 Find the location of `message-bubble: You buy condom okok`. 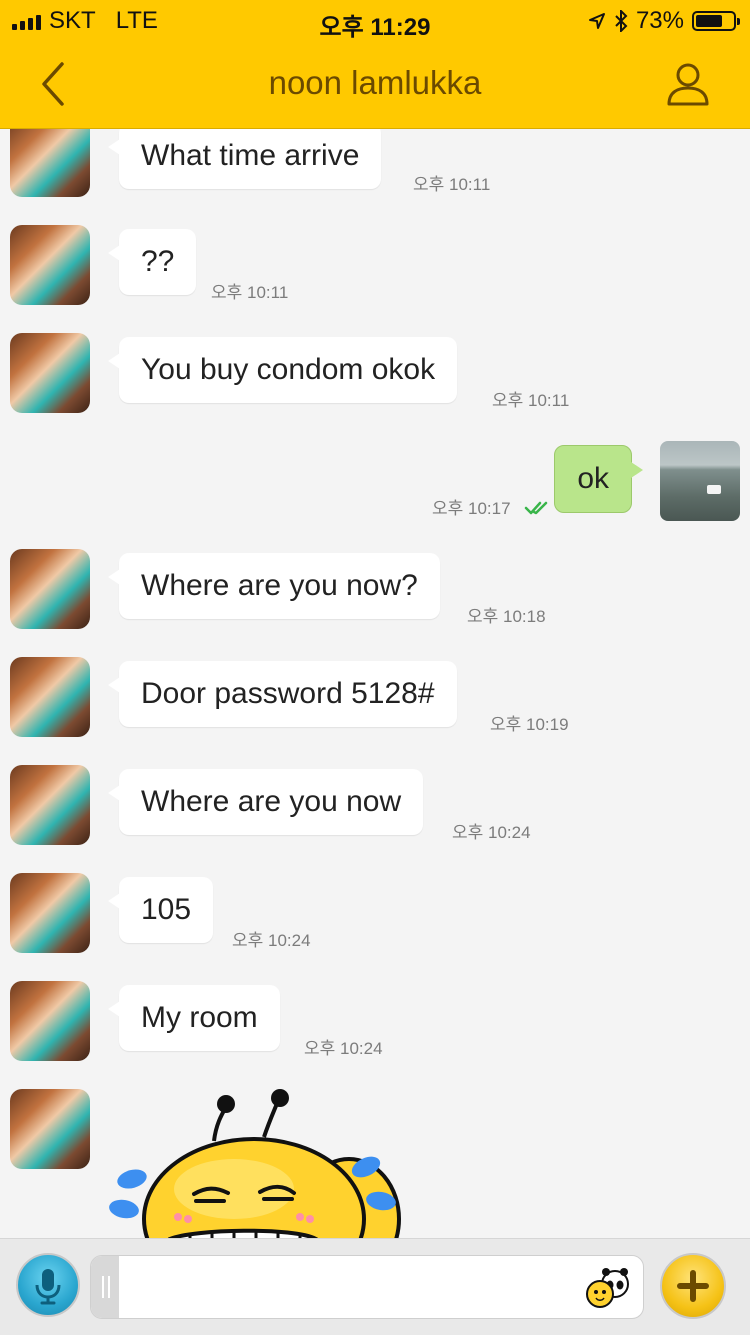

message-bubble: You buy condom okok is located at coordinates (282, 370).